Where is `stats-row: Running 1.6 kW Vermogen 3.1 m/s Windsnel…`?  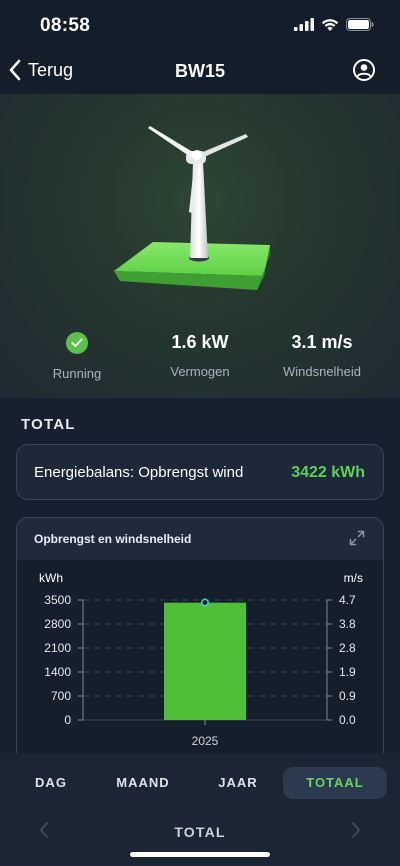
stats-row: Running 1.6 kW Vermogen 3.1 m/s Windsnel… is located at coordinates (200, 360).